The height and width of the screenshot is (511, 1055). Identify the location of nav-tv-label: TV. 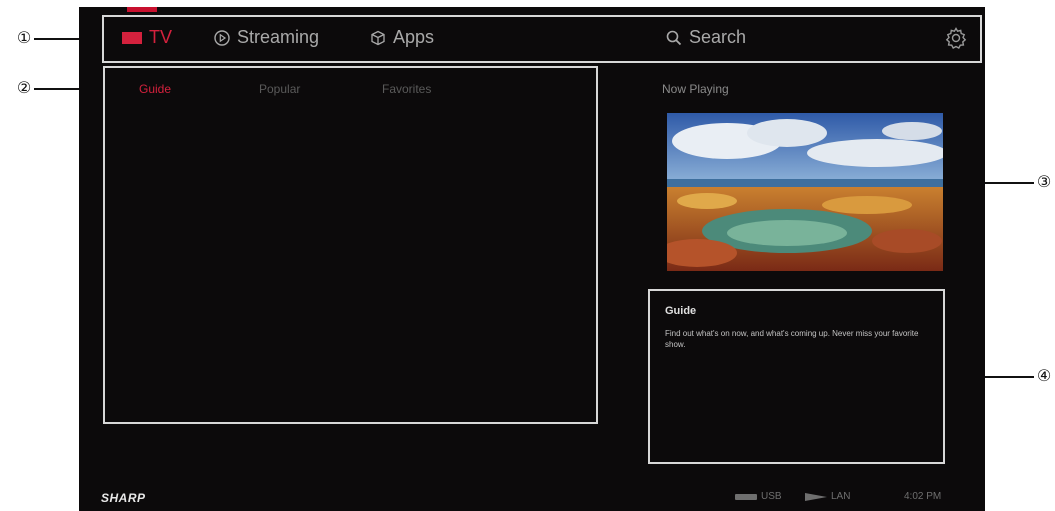
(161, 37).